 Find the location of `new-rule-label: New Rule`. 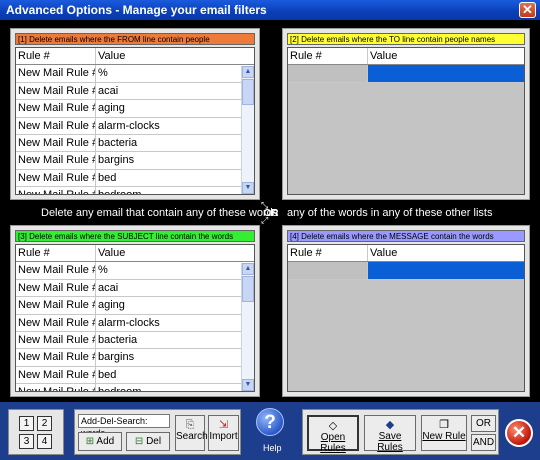

new-rule-label: New Rule is located at coordinates (444, 436).